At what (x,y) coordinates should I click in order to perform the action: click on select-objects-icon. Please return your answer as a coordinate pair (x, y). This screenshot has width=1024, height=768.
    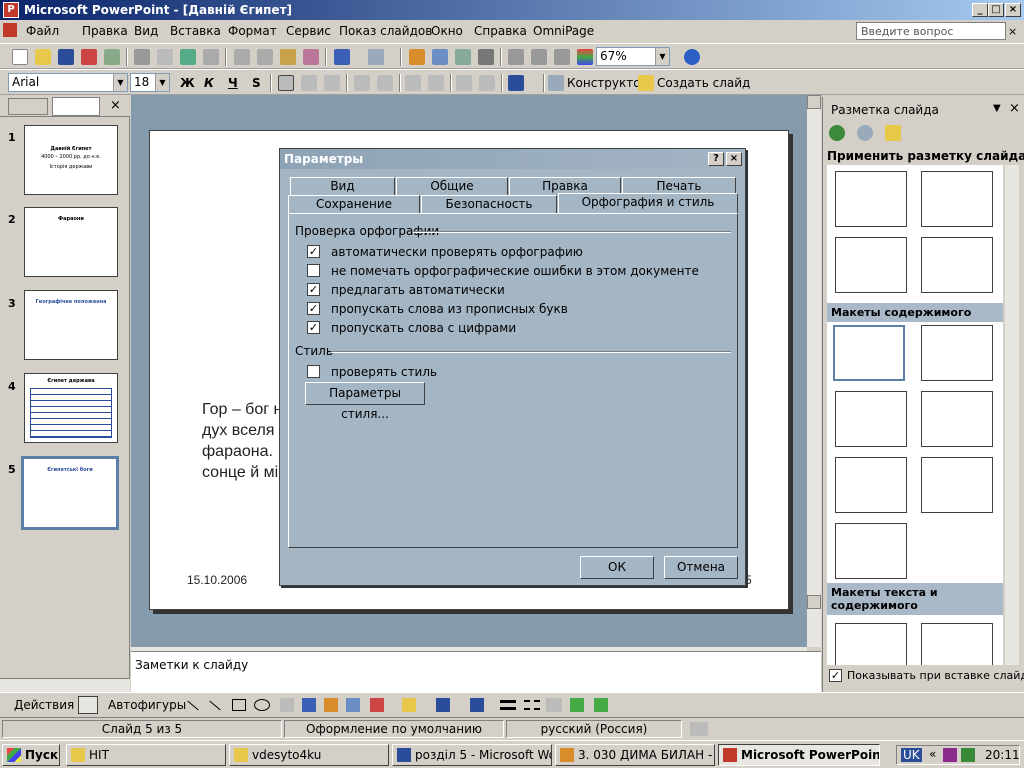
    Looking at the image, I should click on (88, 705).